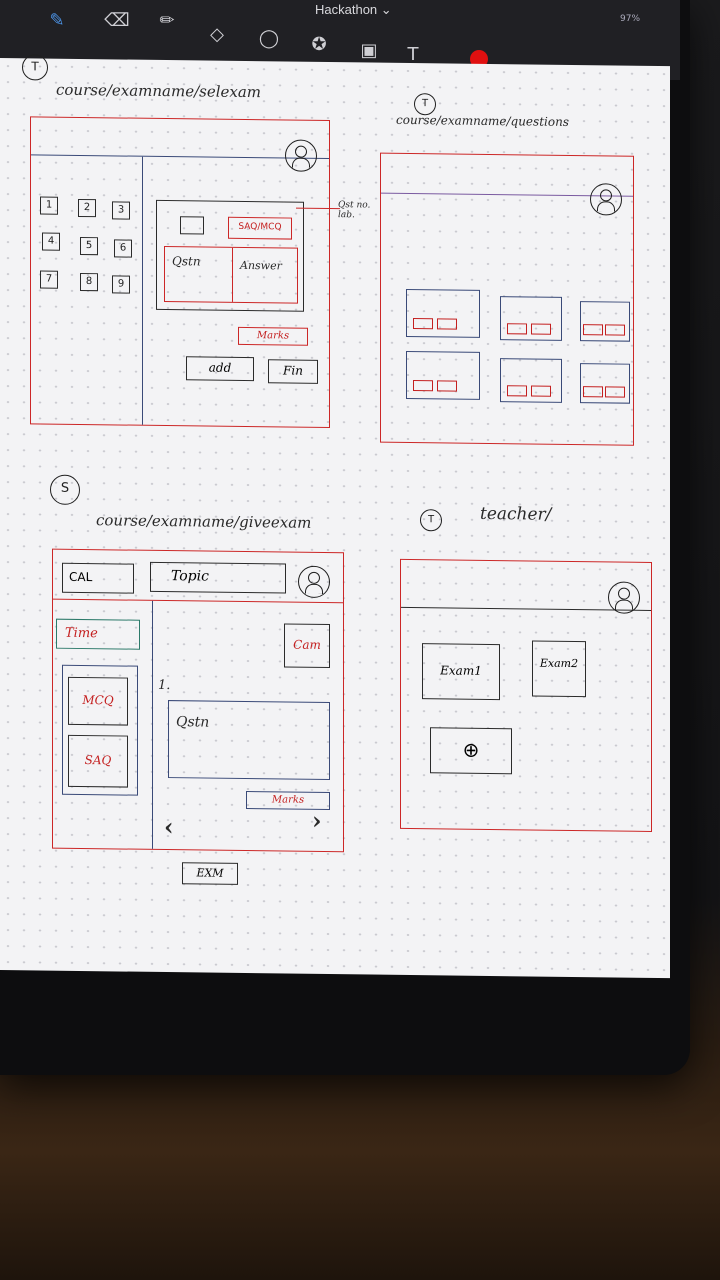  I want to click on answer-field: Answer, so click(261, 266).